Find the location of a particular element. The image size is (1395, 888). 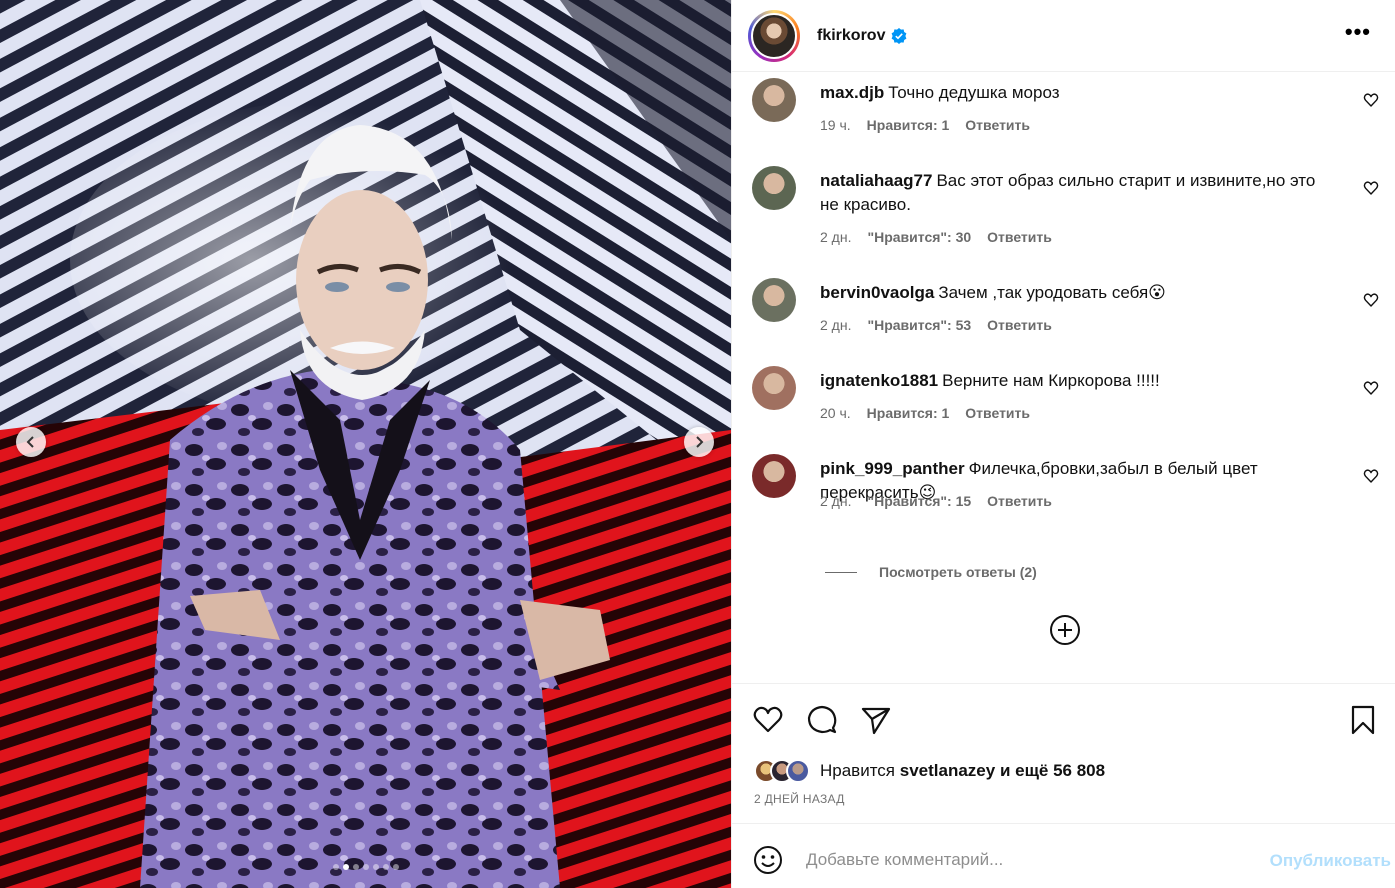

likes-summary: Нравится svetlanazey и ещё 56 808 is located at coordinates (929, 771).